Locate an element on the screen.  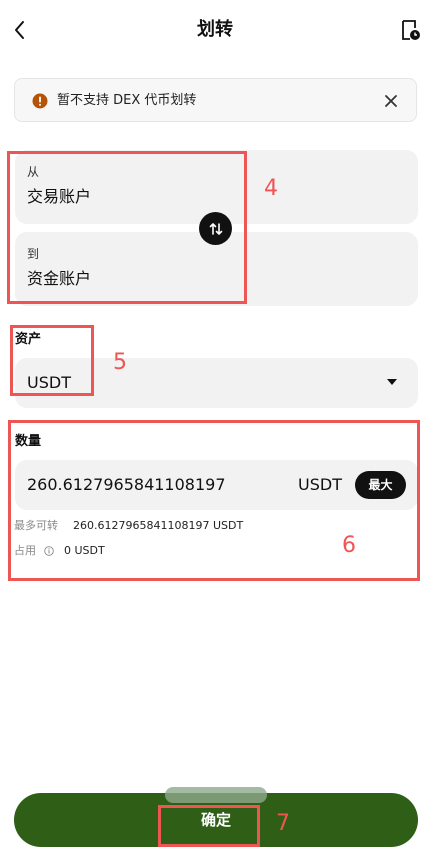
blur-overlay is located at coordinates (216, 795).